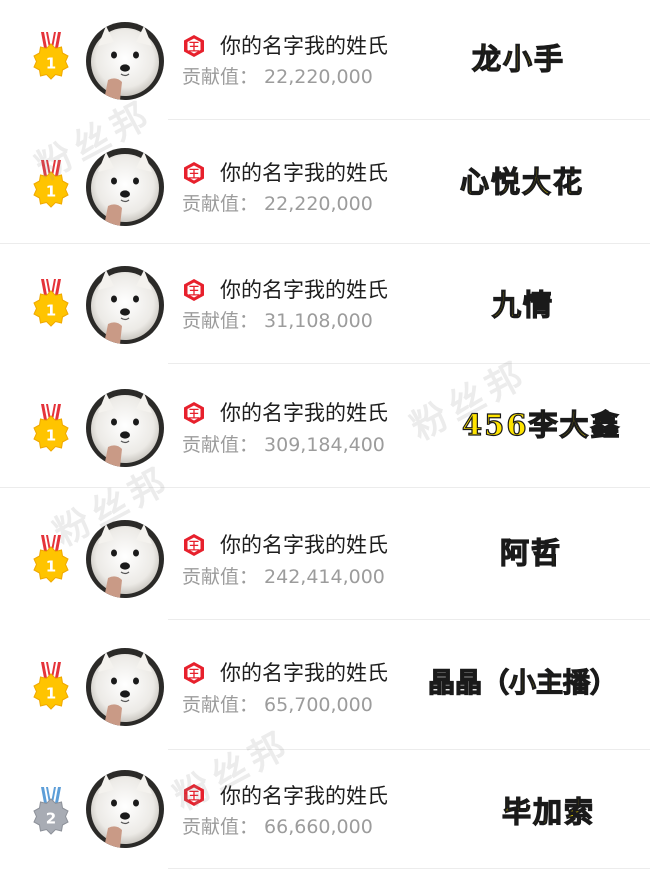  I want to click on contribution-value: 242,414,000, so click(324, 577).